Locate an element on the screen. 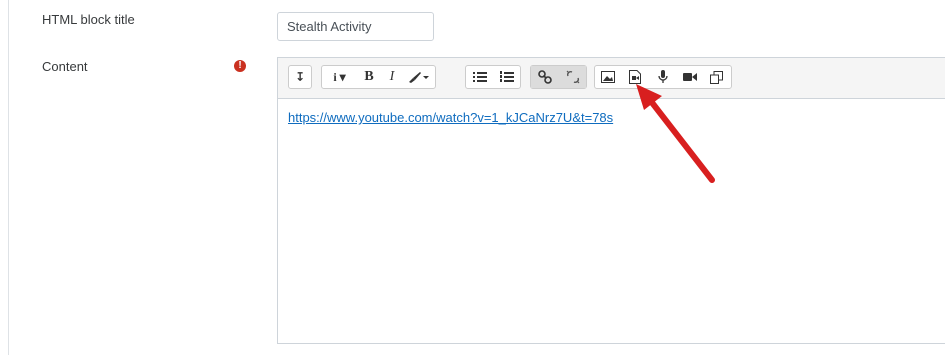  link-icon is located at coordinates (545, 77).